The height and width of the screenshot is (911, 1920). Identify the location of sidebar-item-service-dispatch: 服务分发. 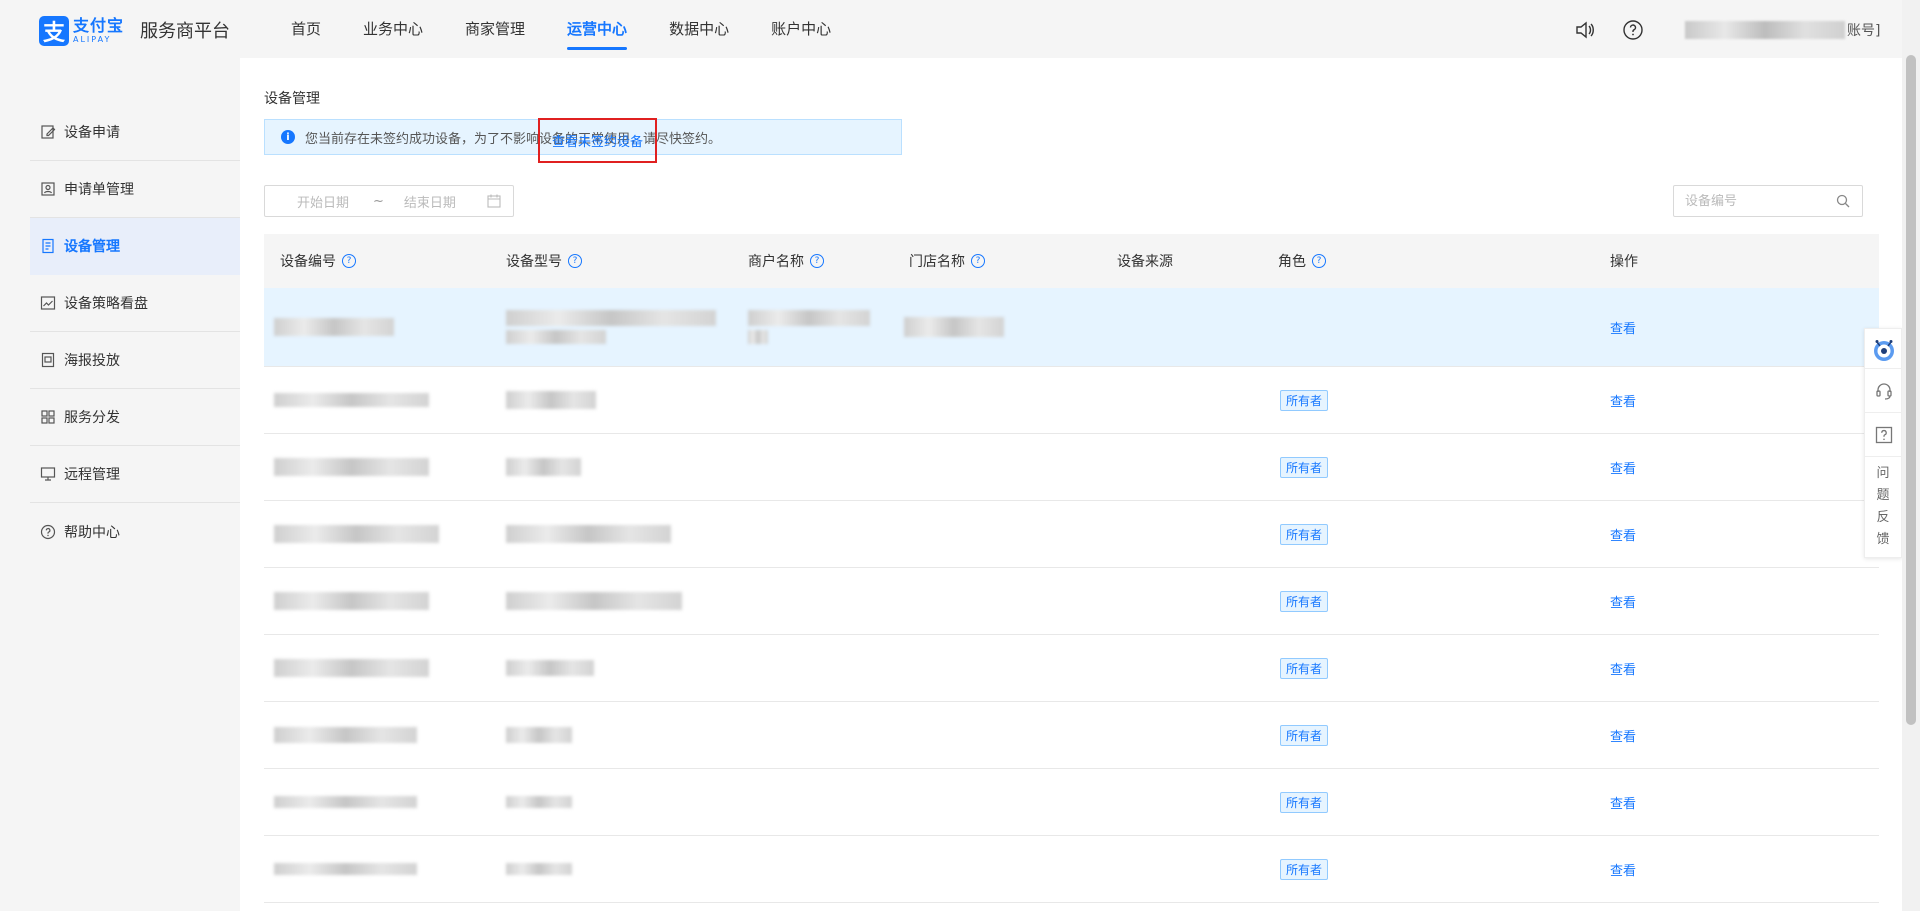
(135, 417).